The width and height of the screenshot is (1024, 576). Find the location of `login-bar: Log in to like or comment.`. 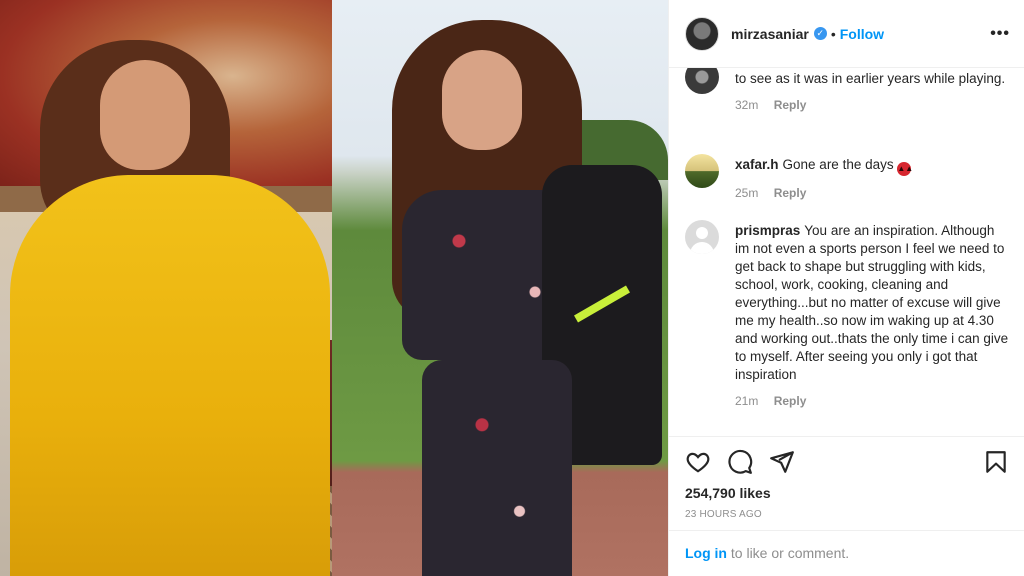

login-bar: Log in to like or comment. is located at coordinates (846, 553).